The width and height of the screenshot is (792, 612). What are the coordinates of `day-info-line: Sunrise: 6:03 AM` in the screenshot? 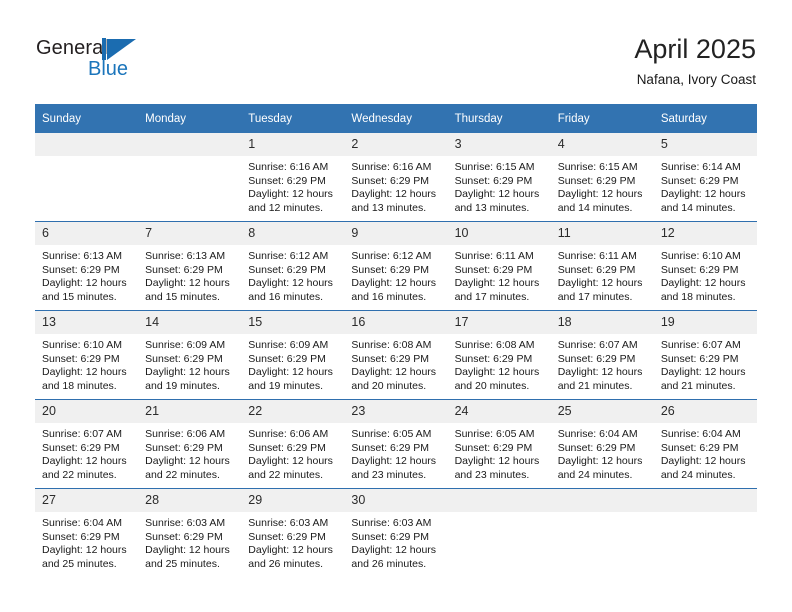 It's located at (185, 523).